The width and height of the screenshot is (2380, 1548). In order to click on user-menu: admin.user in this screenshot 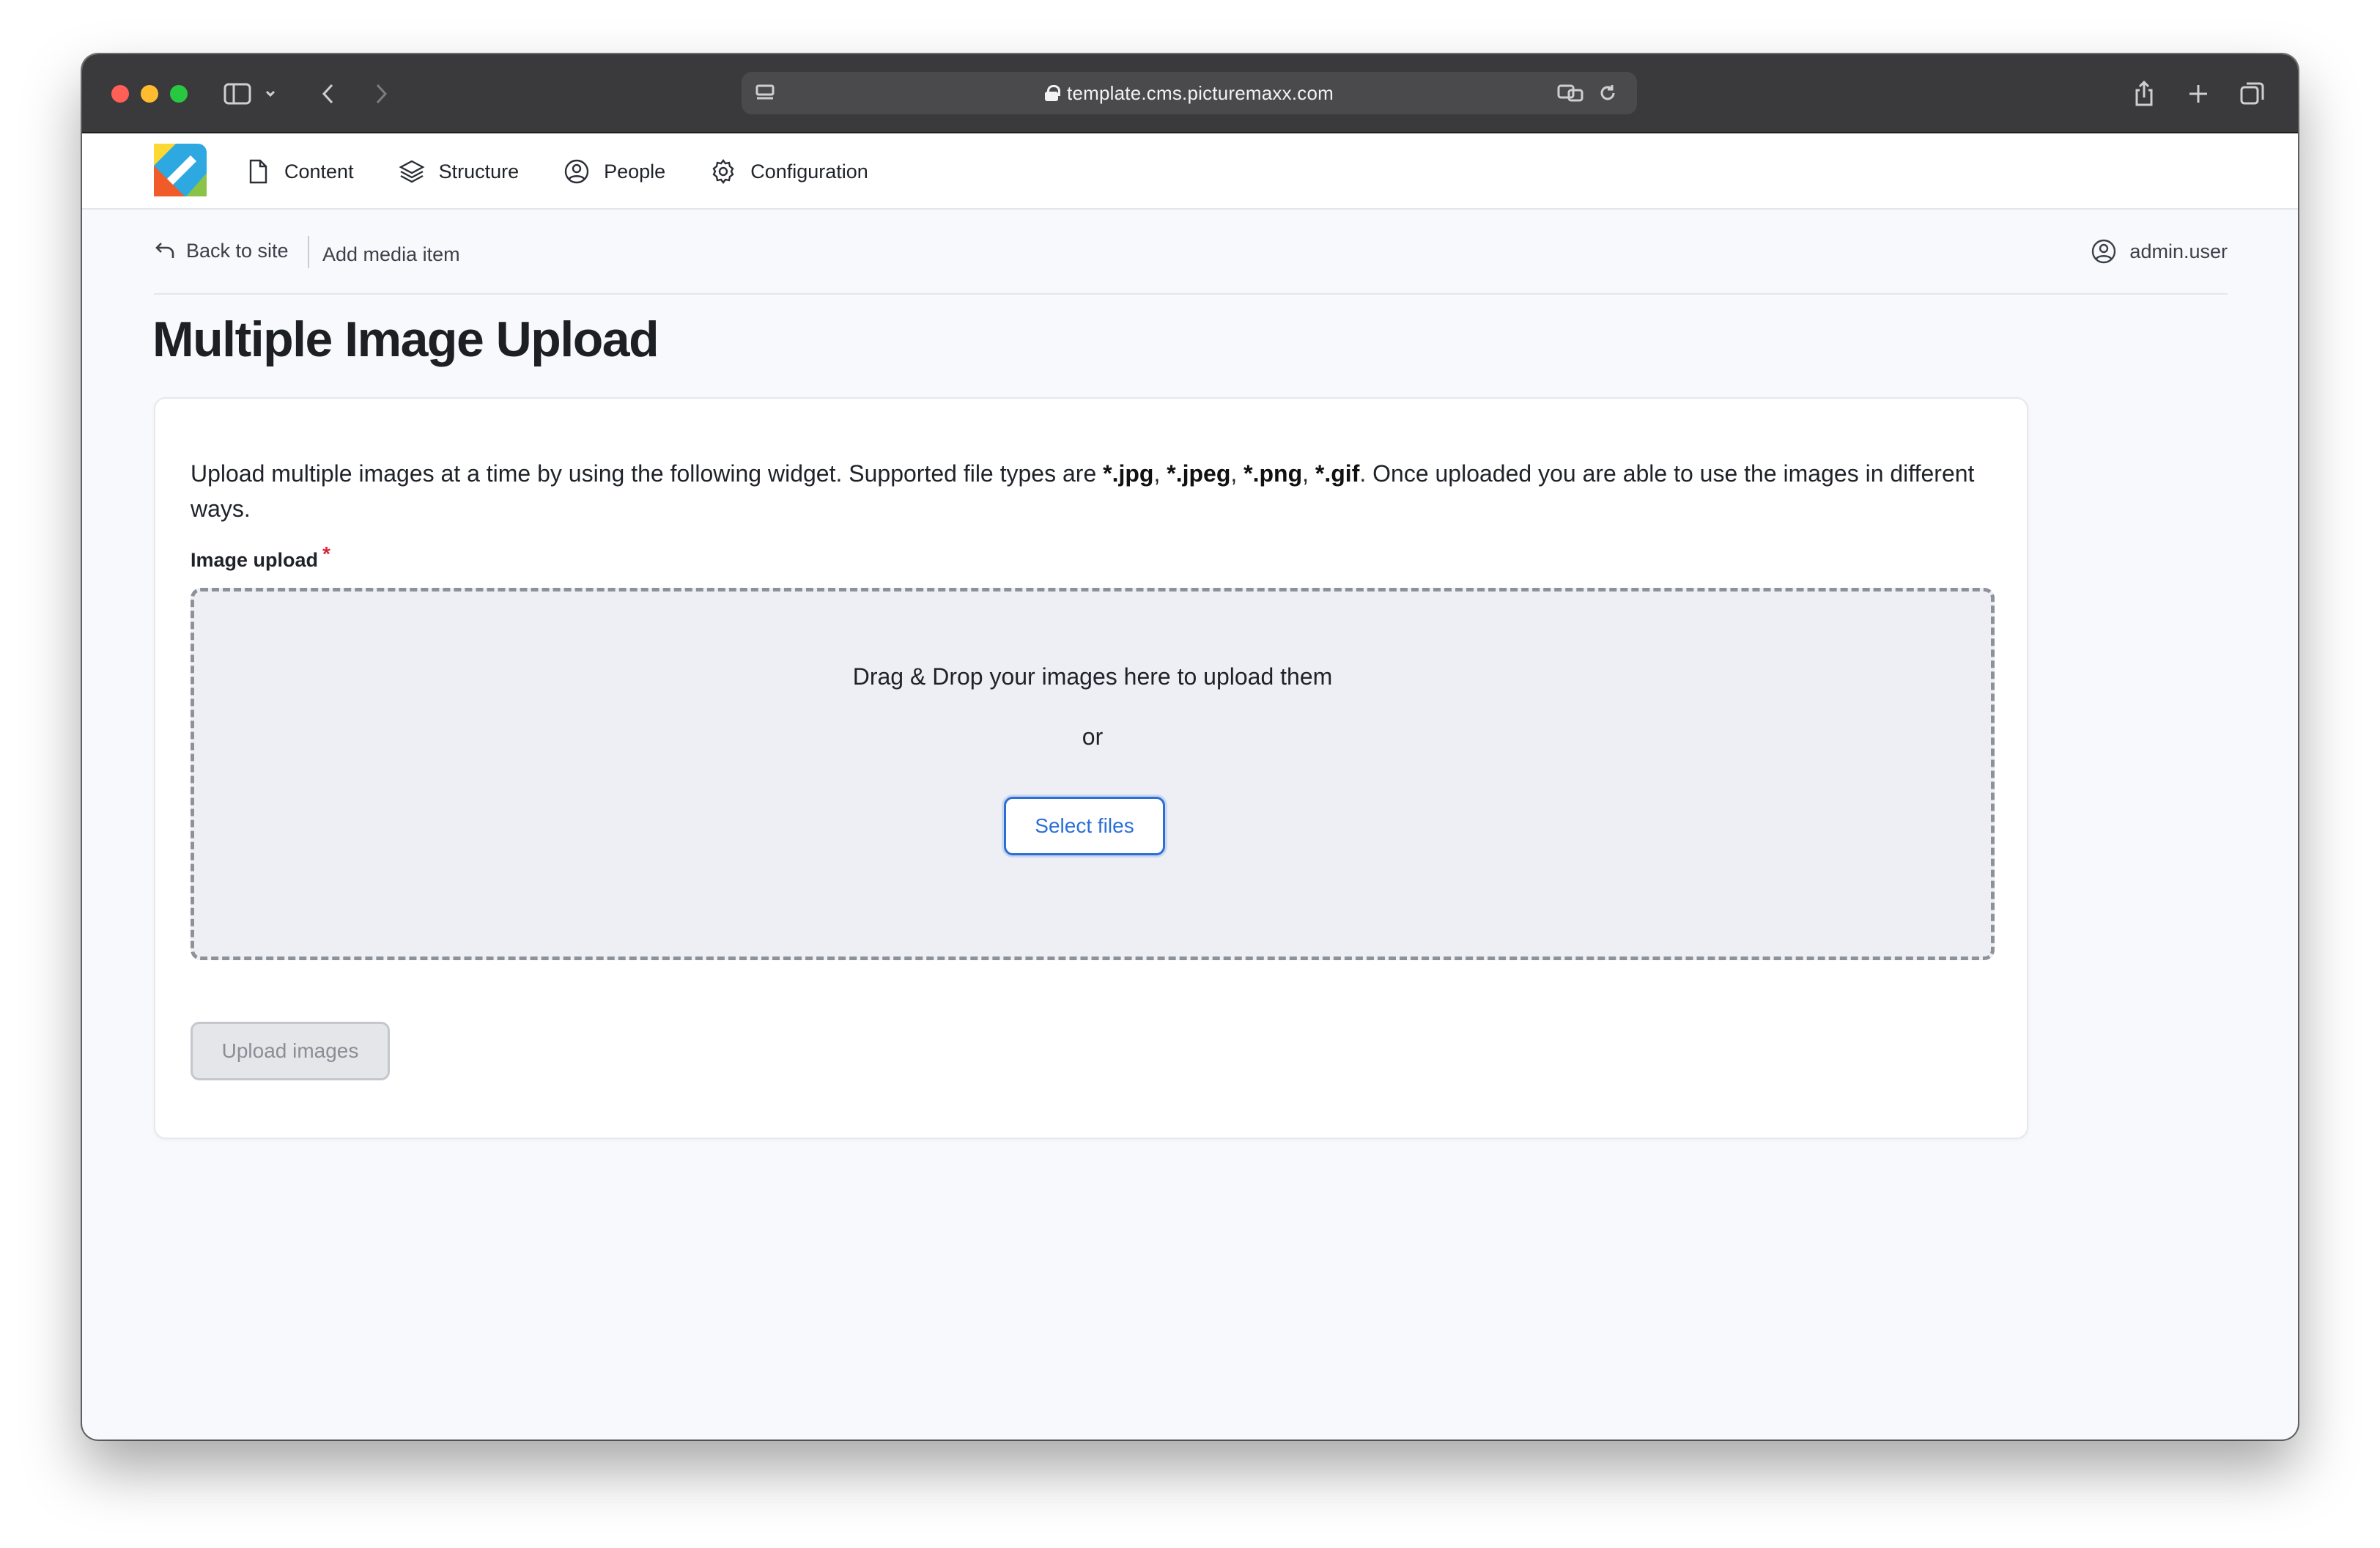, I will do `click(2159, 251)`.